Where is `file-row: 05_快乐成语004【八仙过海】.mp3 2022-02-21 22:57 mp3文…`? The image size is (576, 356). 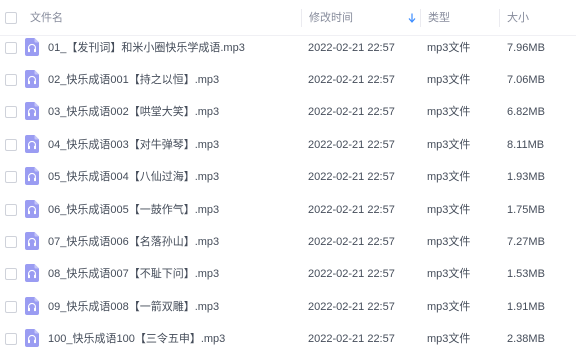
file-row: 05_快乐成语004【八仙过海】.mp3 2022-02-21 22:57 mp3文… is located at coordinates (288, 177).